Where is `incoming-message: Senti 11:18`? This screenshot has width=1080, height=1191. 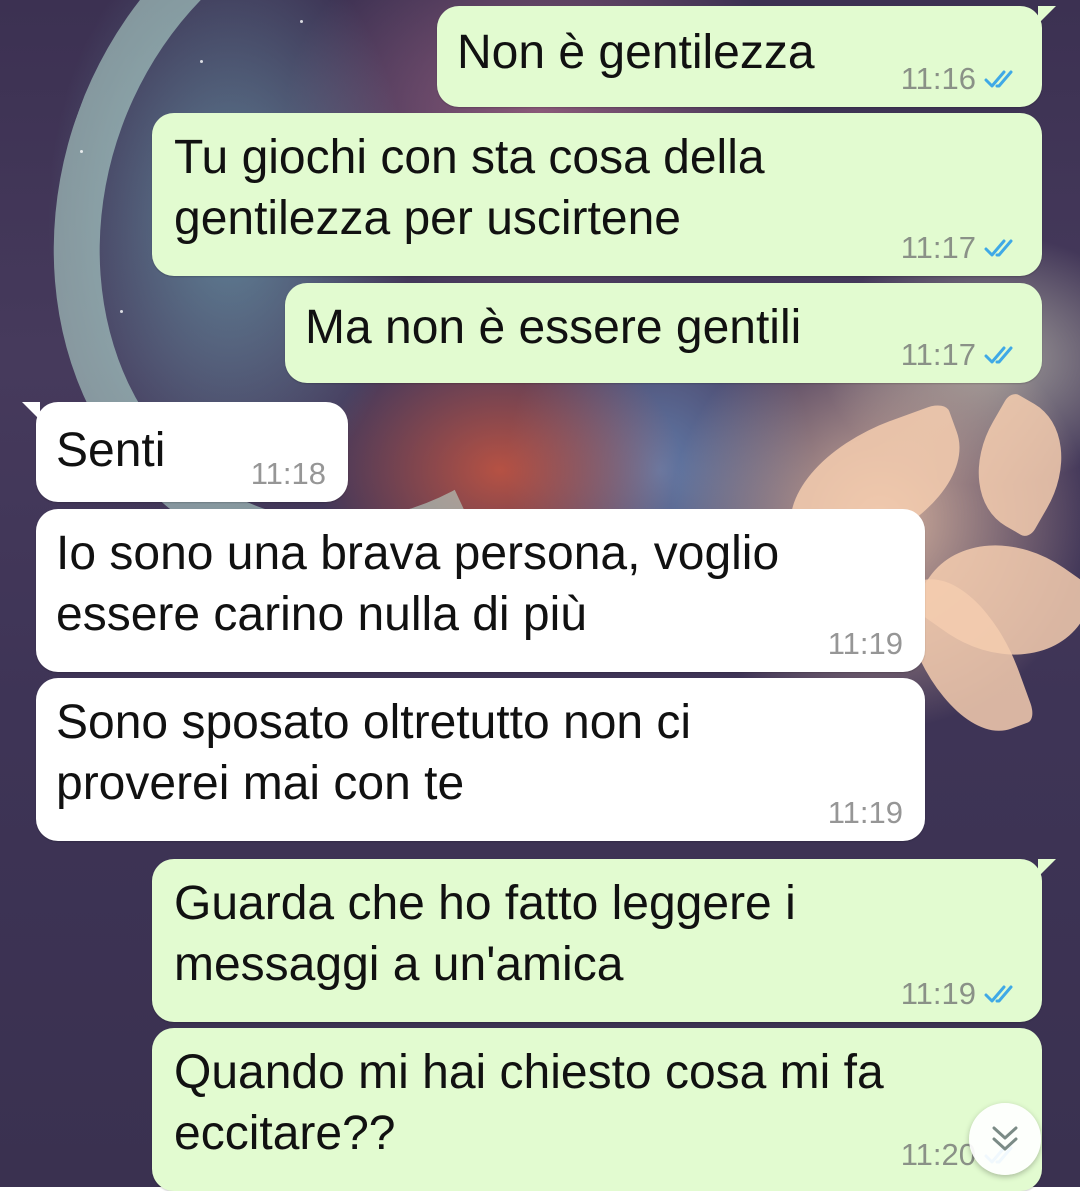 incoming-message: Senti 11:18 is located at coordinates (185, 452).